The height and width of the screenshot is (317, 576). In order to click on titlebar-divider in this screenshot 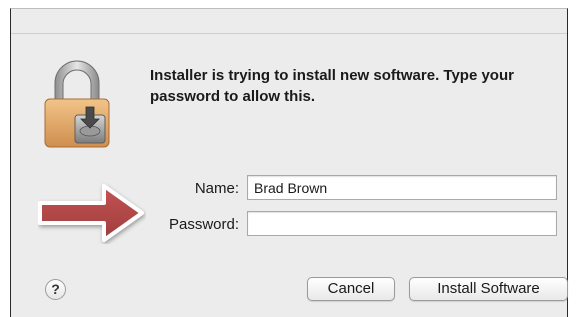, I will do `click(289, 33)`.